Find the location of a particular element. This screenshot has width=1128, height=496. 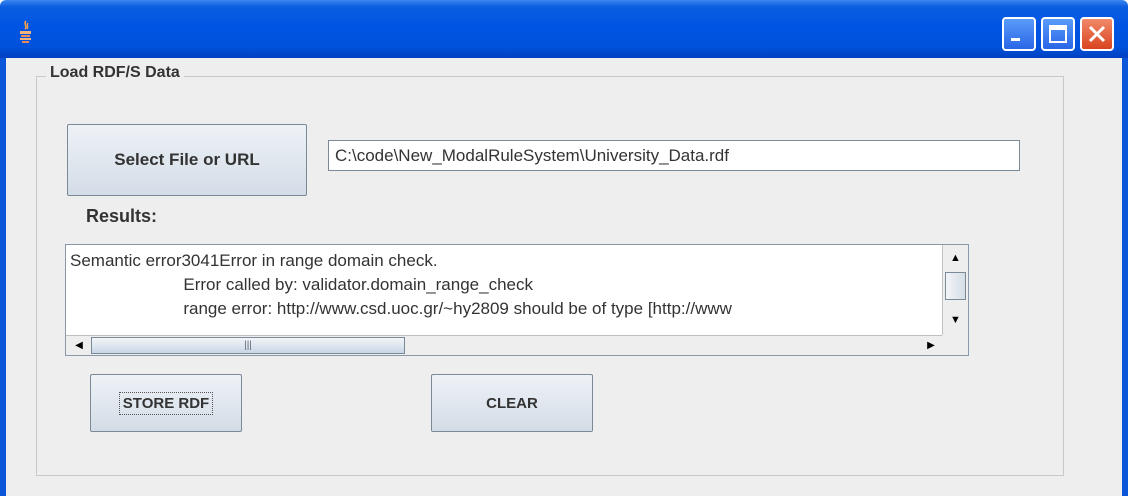

horizontal-scrollbar: ◀ ||| ▶ is located at coordinates (505, 345).